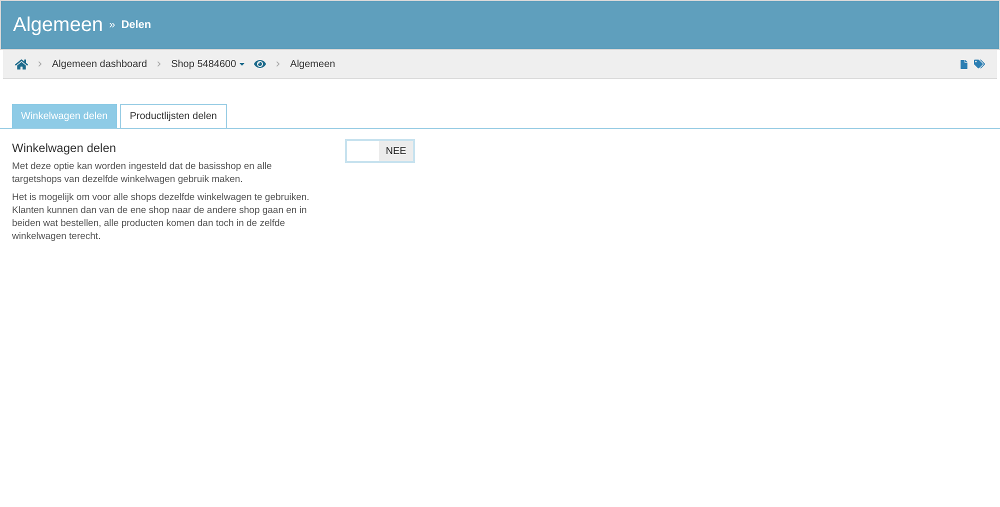 The height and width of the screenshot is (507, 1000). Describe the element at coordinates (313, 64) in the screenshot. I see `breadcrumb-link: Algemeen` at that location.